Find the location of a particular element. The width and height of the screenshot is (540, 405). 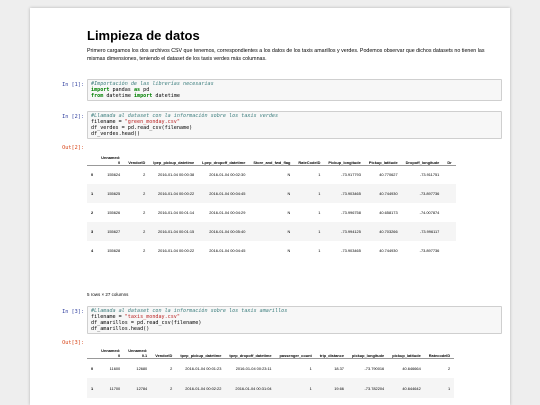

table-cell: 2016-01-04 00:01:15 is located at coordinates (174, 231).